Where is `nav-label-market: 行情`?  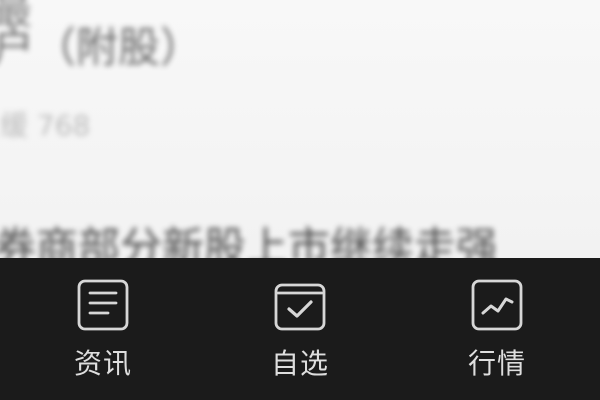 nav-label-market: 行情 is located at coordinates (496, 363).